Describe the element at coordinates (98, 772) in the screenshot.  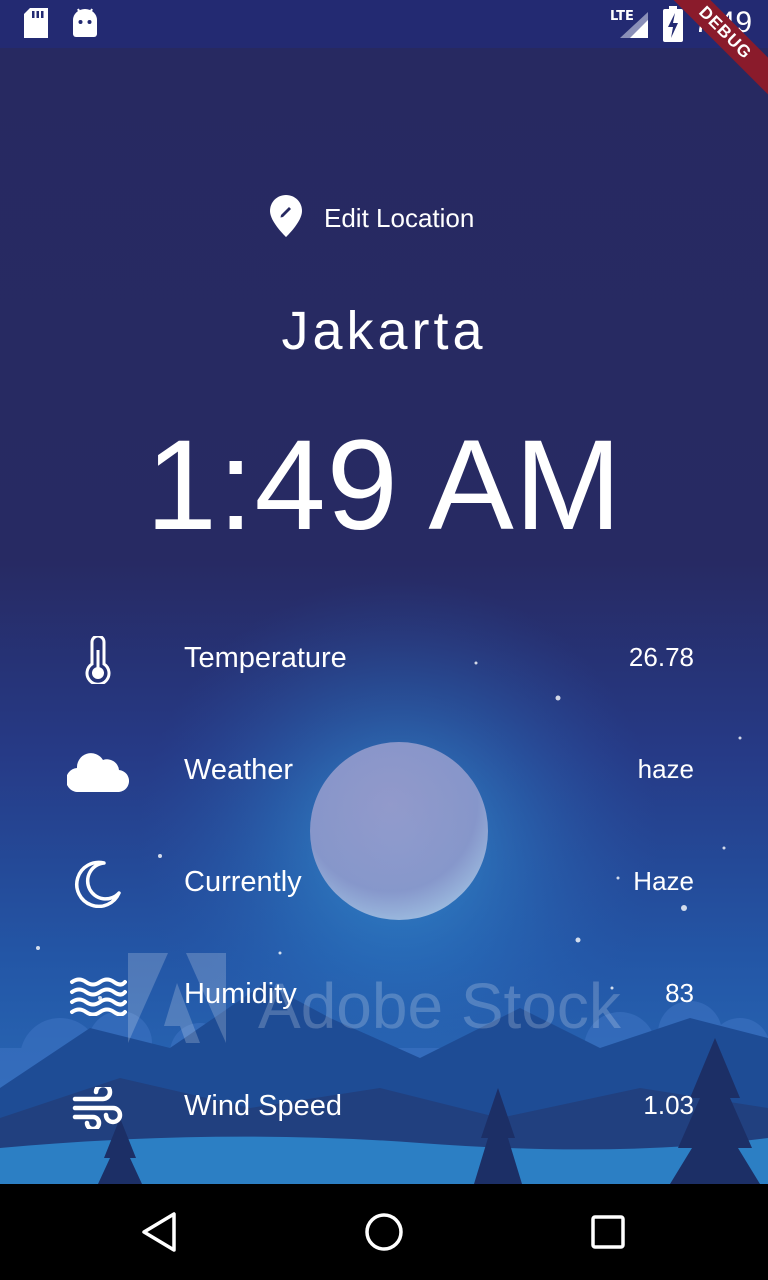
I see `cloud-icon` at that location.